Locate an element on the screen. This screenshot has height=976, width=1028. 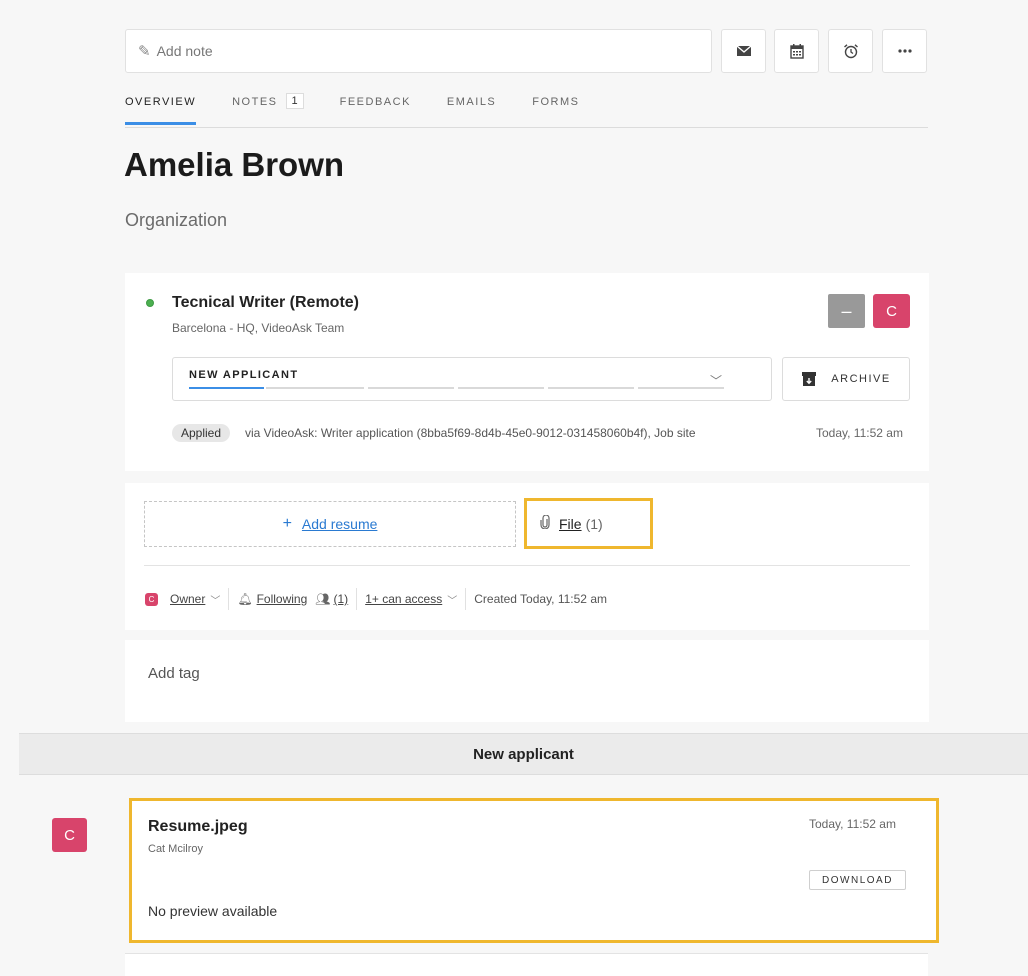
created-date: Created Today, 11:52 am is located at coordinates (540, 599).